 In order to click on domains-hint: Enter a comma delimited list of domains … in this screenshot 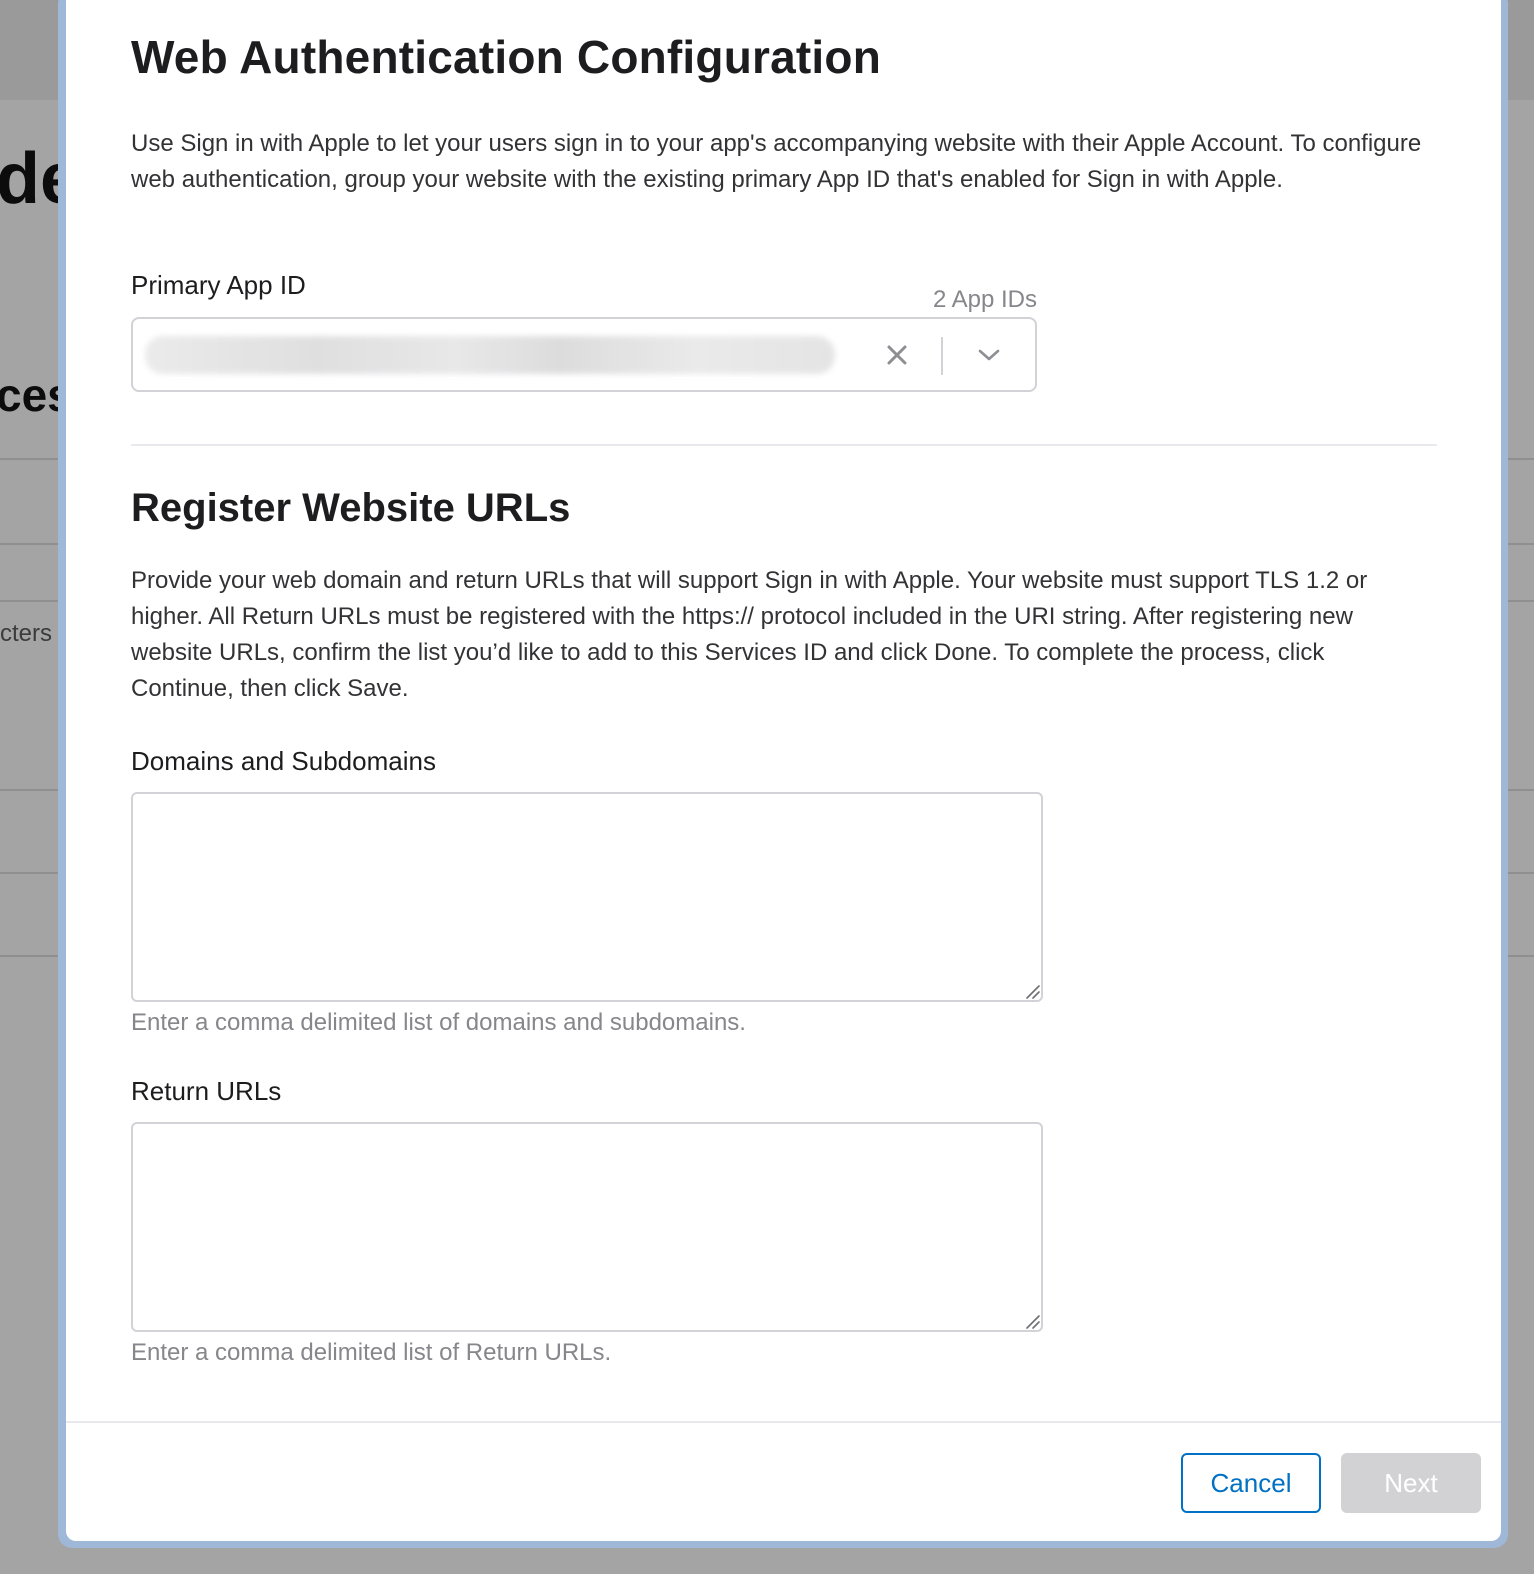, I will do `click(438, 1022)`.